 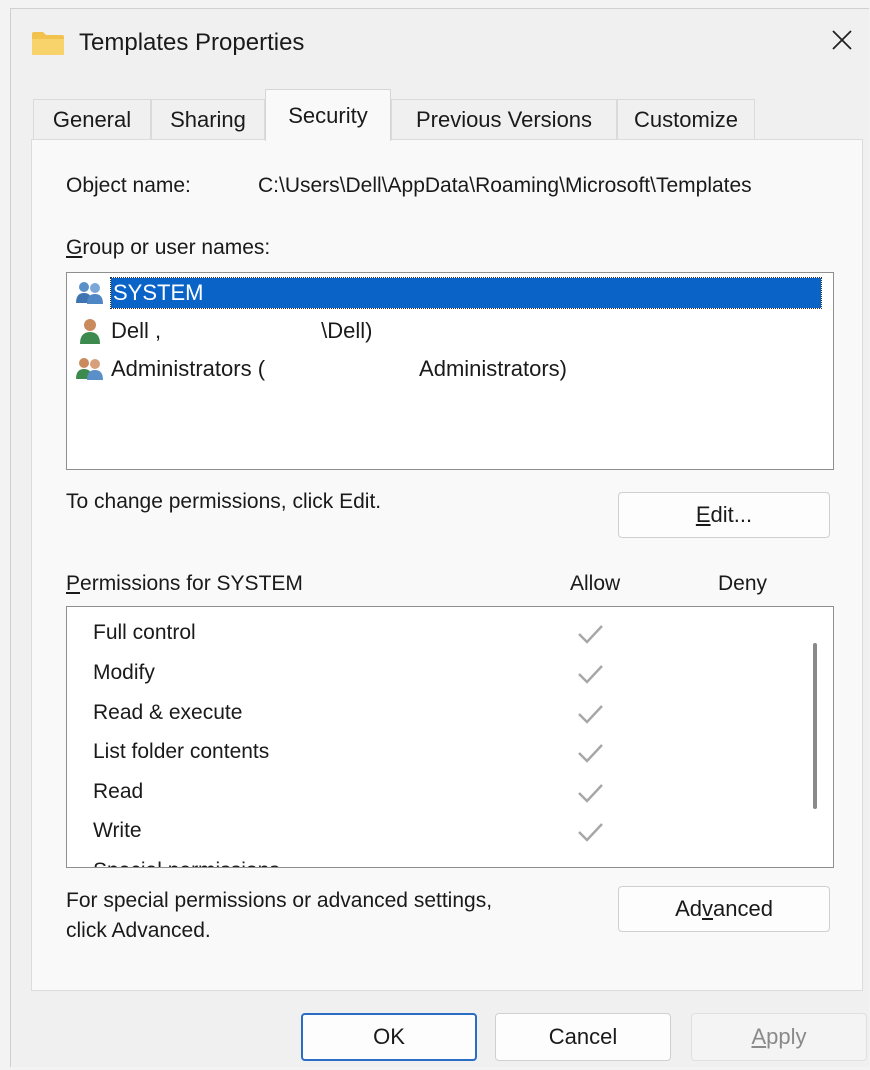 I want to click on advanced-text-line: click Advanced., so click(x=138, y=930).